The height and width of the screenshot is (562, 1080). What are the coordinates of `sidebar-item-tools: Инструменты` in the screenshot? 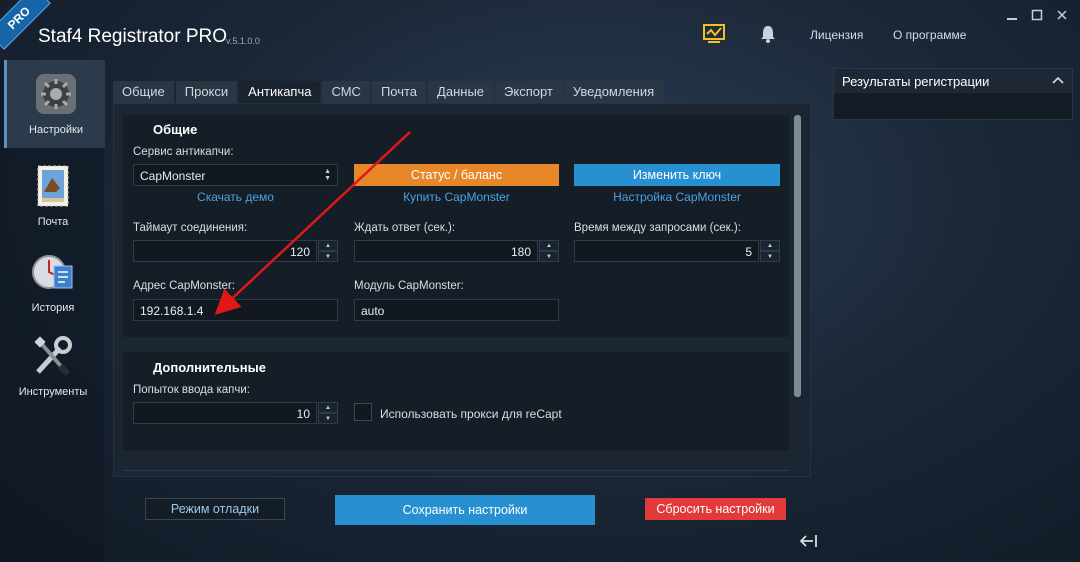 It's located at (53, 372).